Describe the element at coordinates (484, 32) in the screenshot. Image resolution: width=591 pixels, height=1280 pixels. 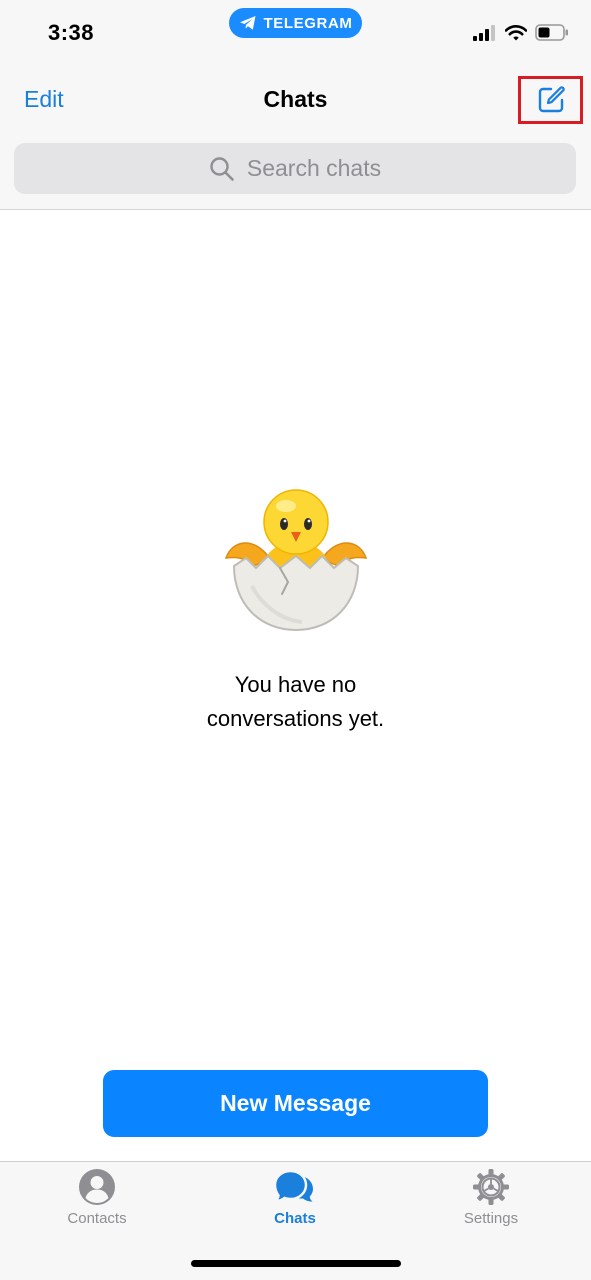
I see `signal-icon` at that location.